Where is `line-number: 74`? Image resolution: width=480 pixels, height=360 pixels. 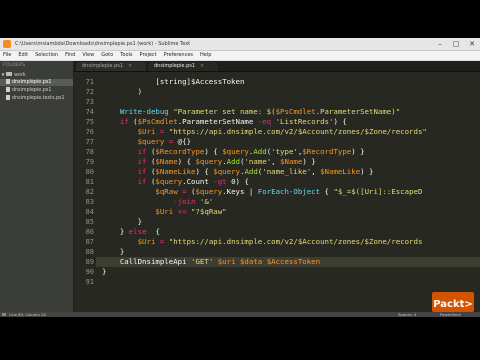 line-number: 74 is located at coordinates (89, 112).